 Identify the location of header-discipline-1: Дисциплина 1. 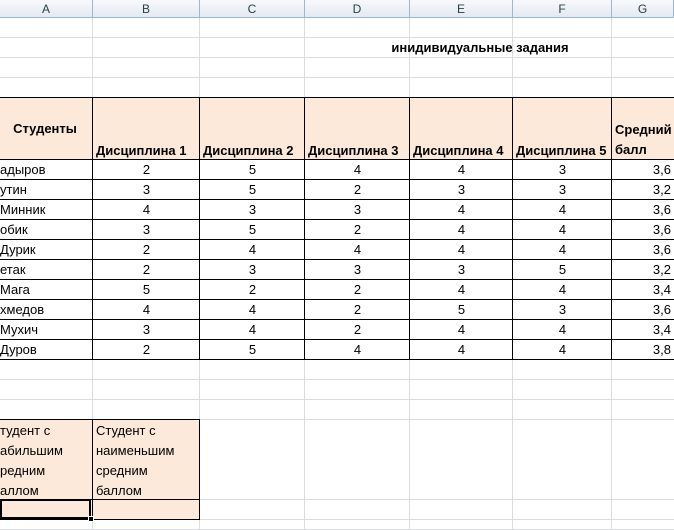
(141, 150).